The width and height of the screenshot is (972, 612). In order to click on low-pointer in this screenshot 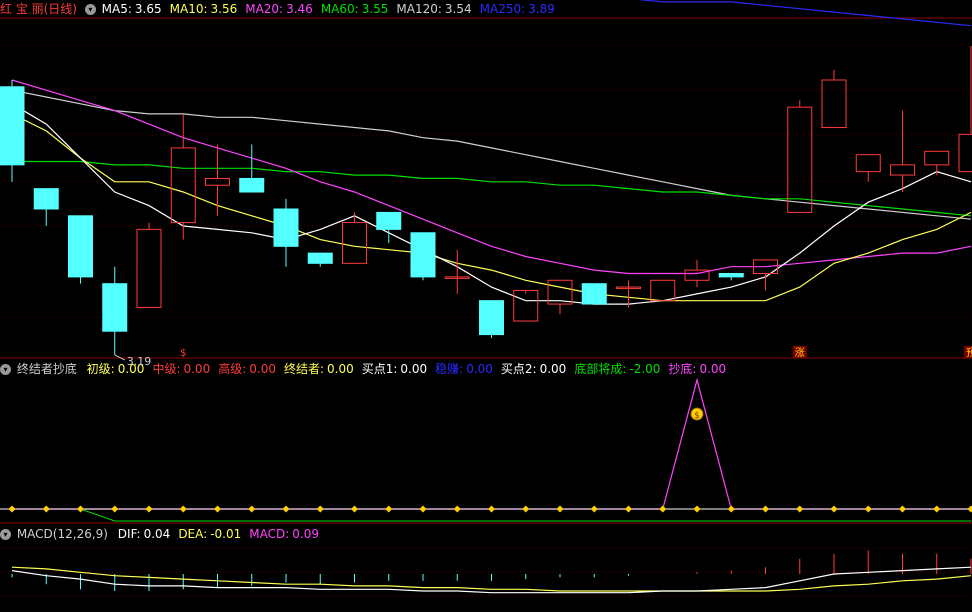, I will do `click(119, 357)`.